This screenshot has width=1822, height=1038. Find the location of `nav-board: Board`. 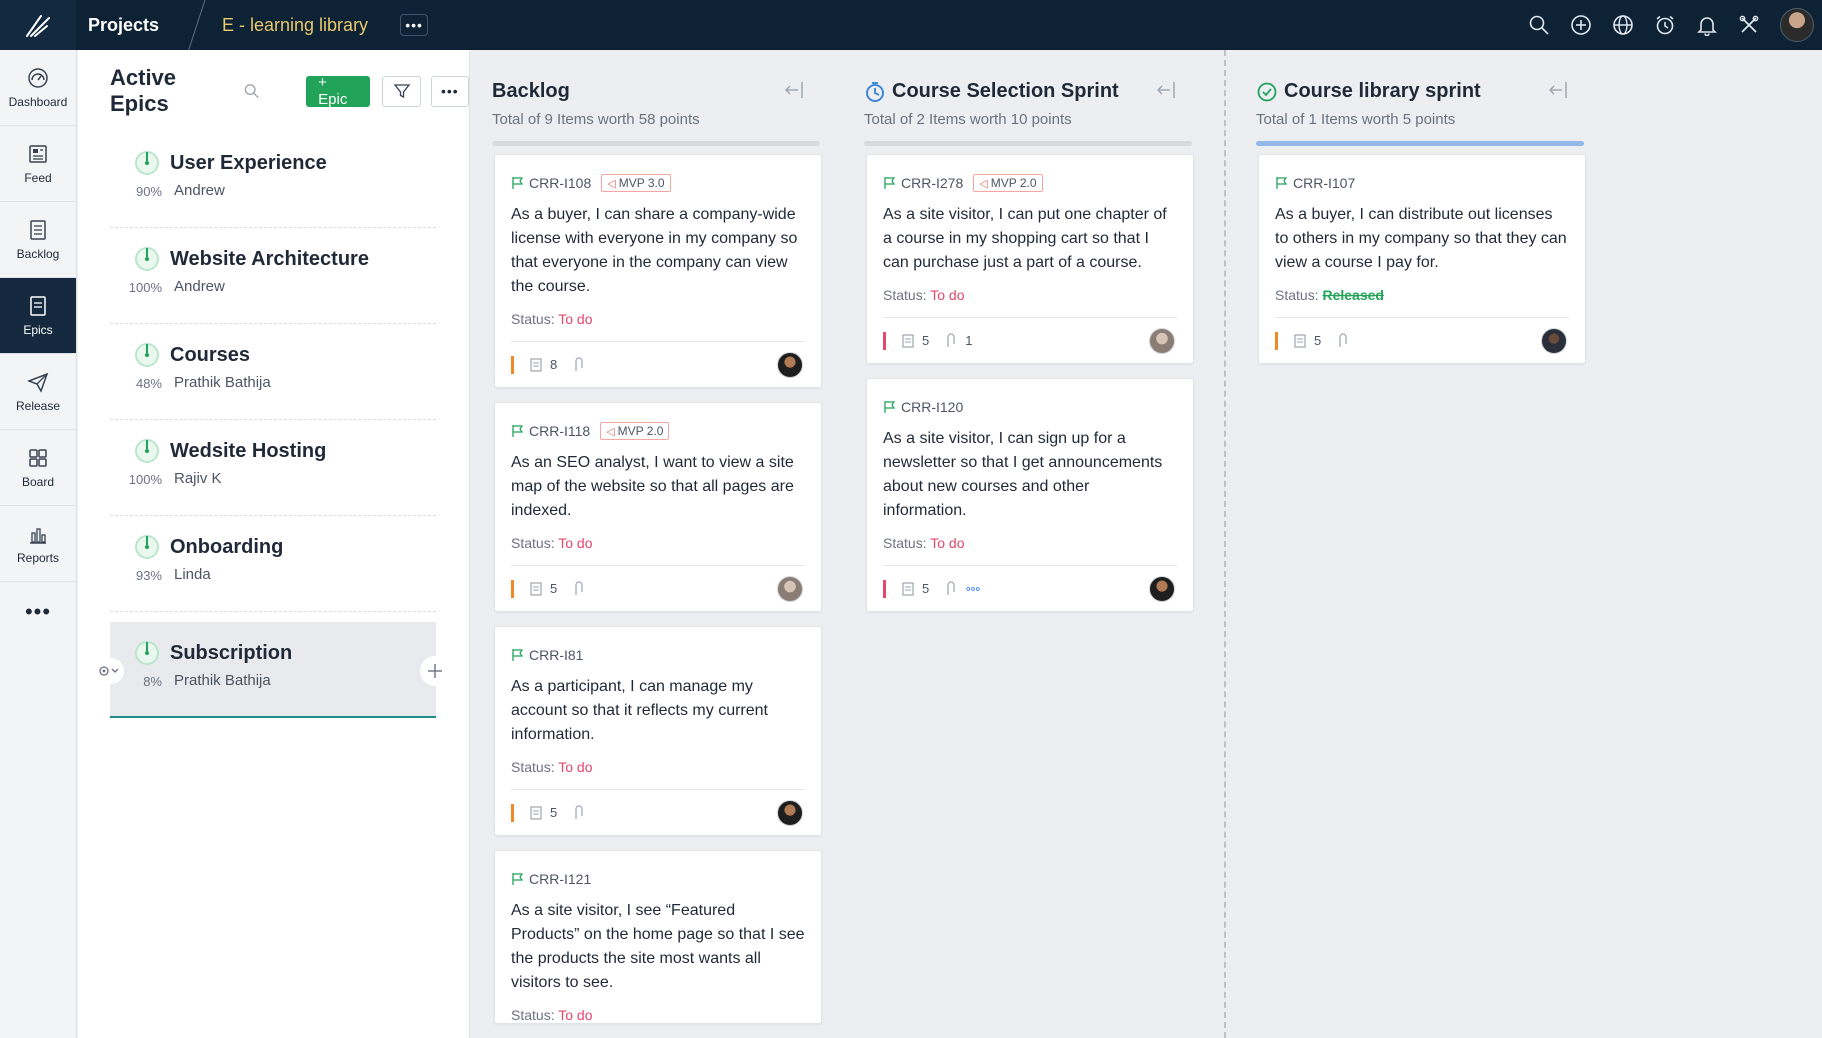

nav-board: Board is located at coordinates (38, 468).